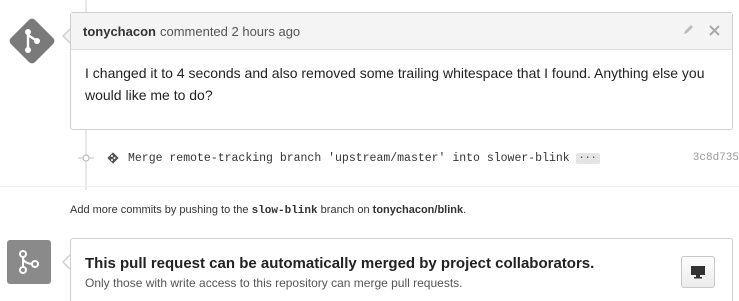 The width and height of the screenshot is (739, 301). What do you see at coordinates (161, 210) in the screenshot?
I see `hint-prefix: Add more commits by pushing to the` at bounding box center [161, 210].